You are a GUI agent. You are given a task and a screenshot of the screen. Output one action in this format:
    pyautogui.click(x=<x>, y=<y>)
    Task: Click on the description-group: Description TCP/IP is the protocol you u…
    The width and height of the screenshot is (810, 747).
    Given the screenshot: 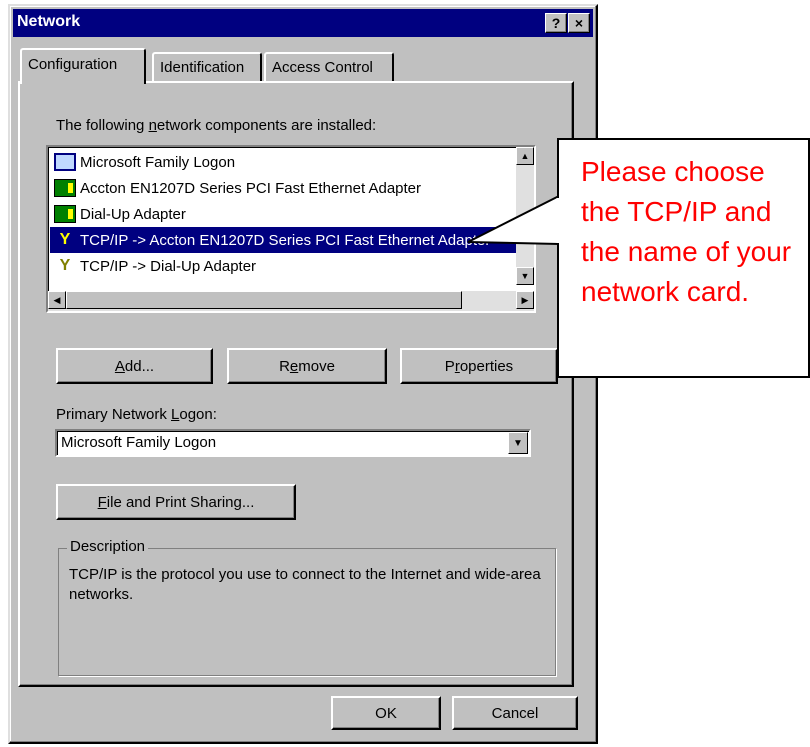 What is the action you would take?
    pyautogui.click(x=307, y=607)
    